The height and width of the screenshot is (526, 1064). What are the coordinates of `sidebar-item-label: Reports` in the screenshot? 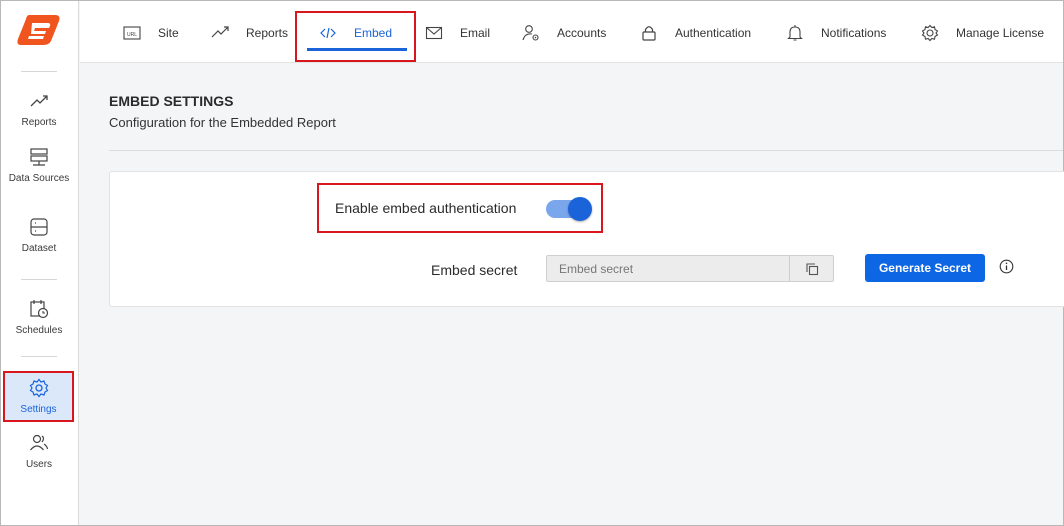 It's located at (39, 122).